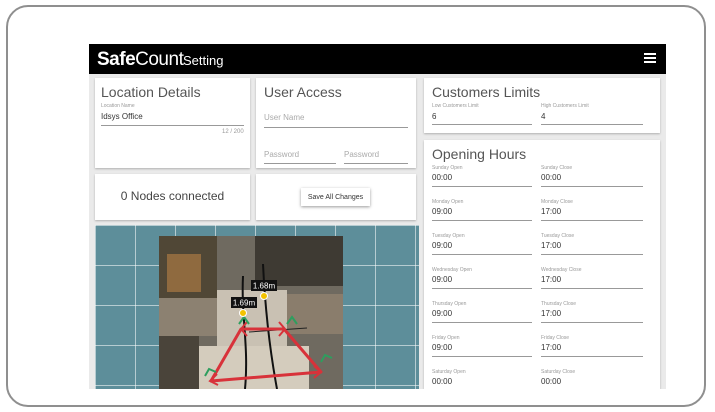 The width and height of the screenshot is (715, 412). Describe the element at coordinates (565, 106) in the screenshot. I see `high-limit-label: High Customers Limit` at that location.